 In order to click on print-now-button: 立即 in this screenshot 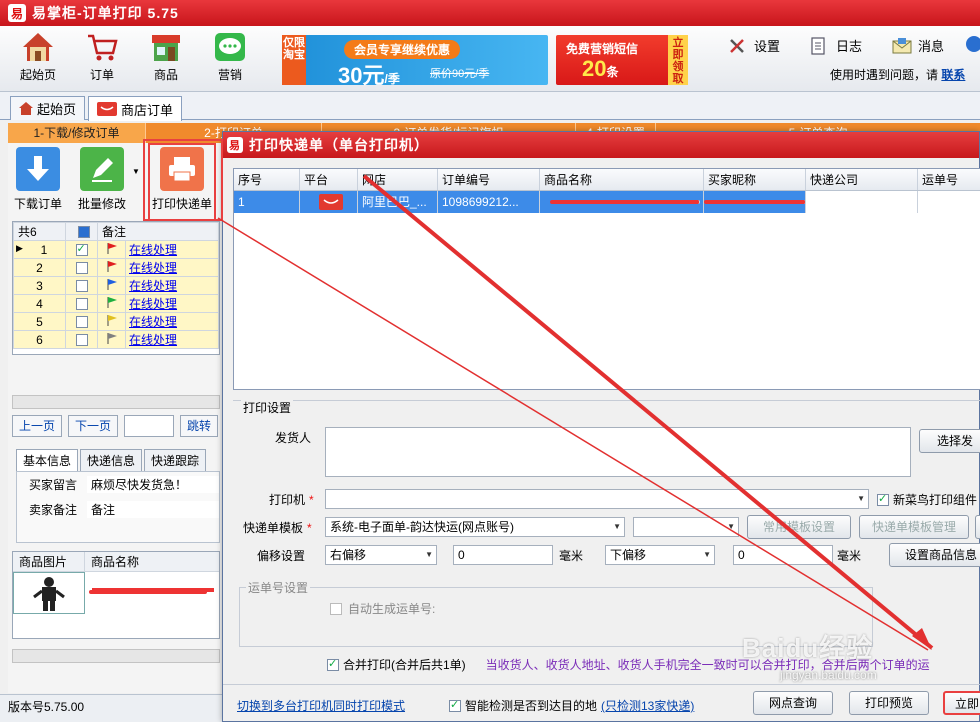, I will do `click(961, 703)`.